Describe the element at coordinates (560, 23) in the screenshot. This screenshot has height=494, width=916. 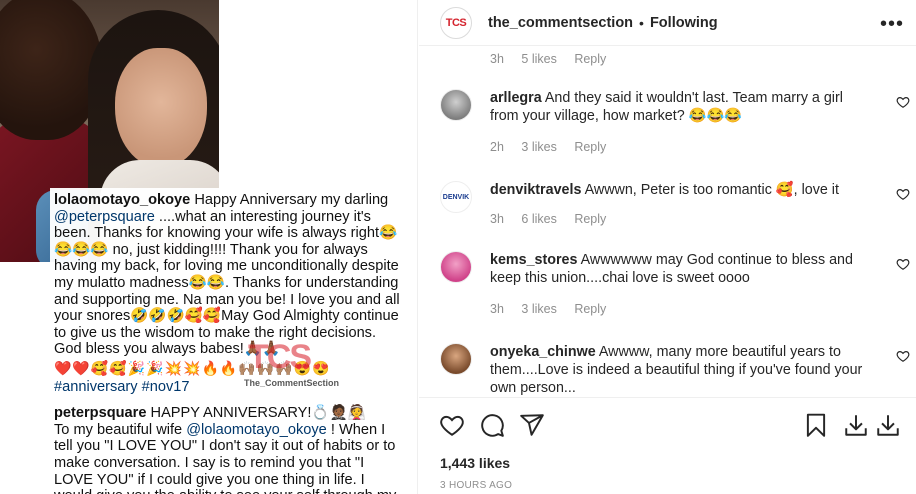
I see `account-handle: the_commentsection` at that location.